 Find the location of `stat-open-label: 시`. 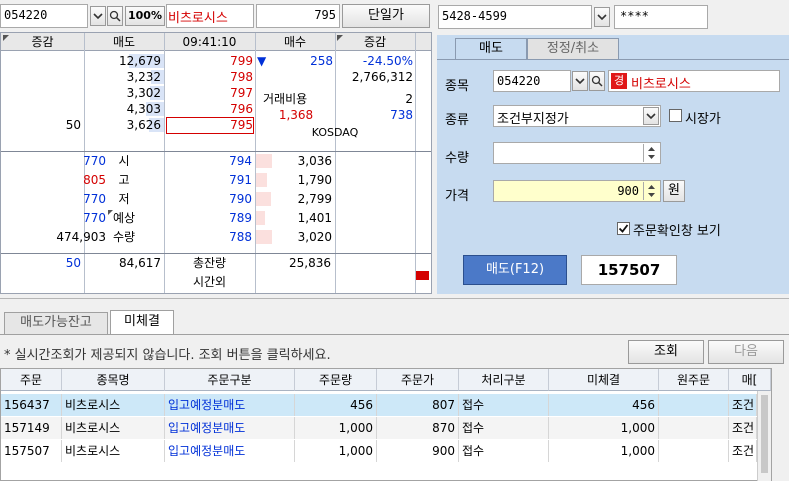

stat-open-label: 시 is located at coordinates (124, 161).